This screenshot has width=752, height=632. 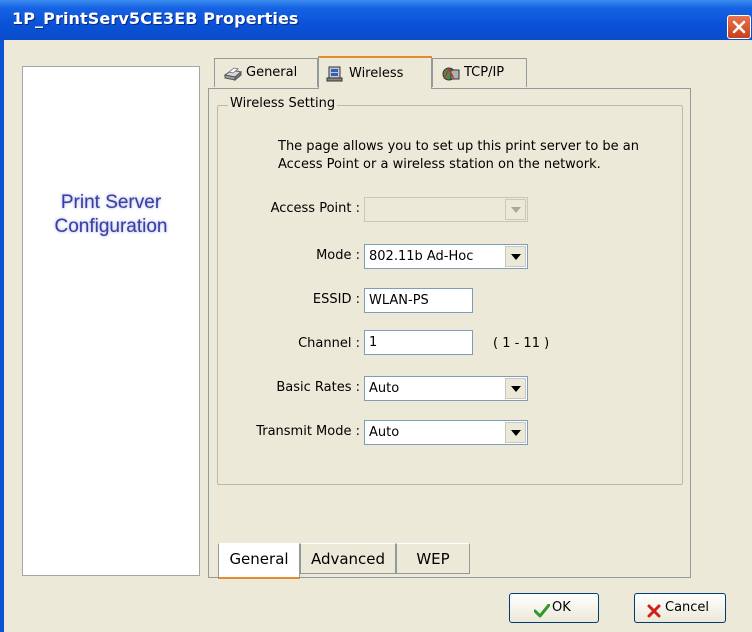 What do you see at coordinates (155, 18) in the screenshot?
I see `window-title: 1P_PrintServ5CE3EB Properties` at bounding box center [155, 18].